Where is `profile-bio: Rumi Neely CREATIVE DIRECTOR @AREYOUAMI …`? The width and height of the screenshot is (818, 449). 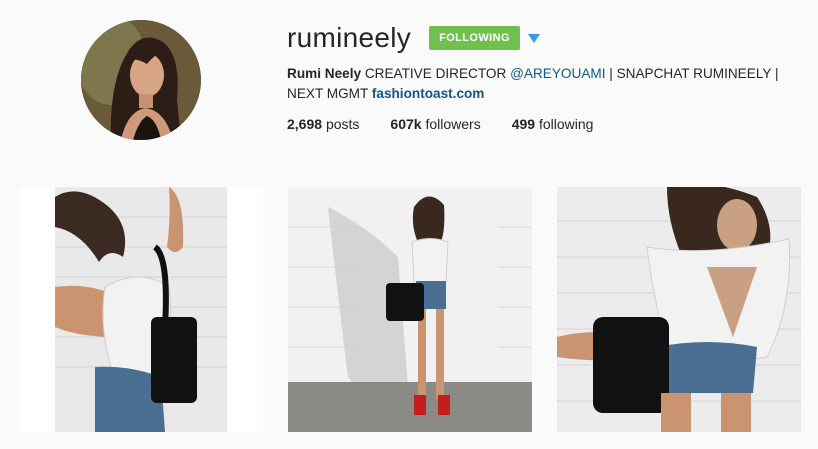
profile-bio: Rumi Neely CREATIVE DIRECTOR @AREYOUAMI … is located at coordinates (542, 84).